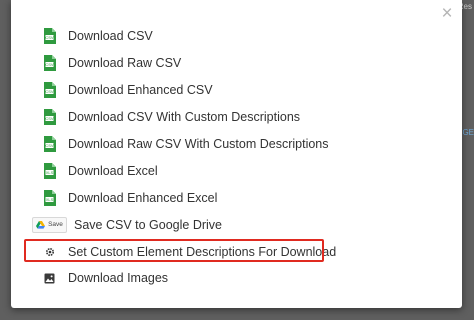  Describe the element at coordinates (183, 36) in the screenshot. I see `download-csv-item: CSV Download CSV` at that location.